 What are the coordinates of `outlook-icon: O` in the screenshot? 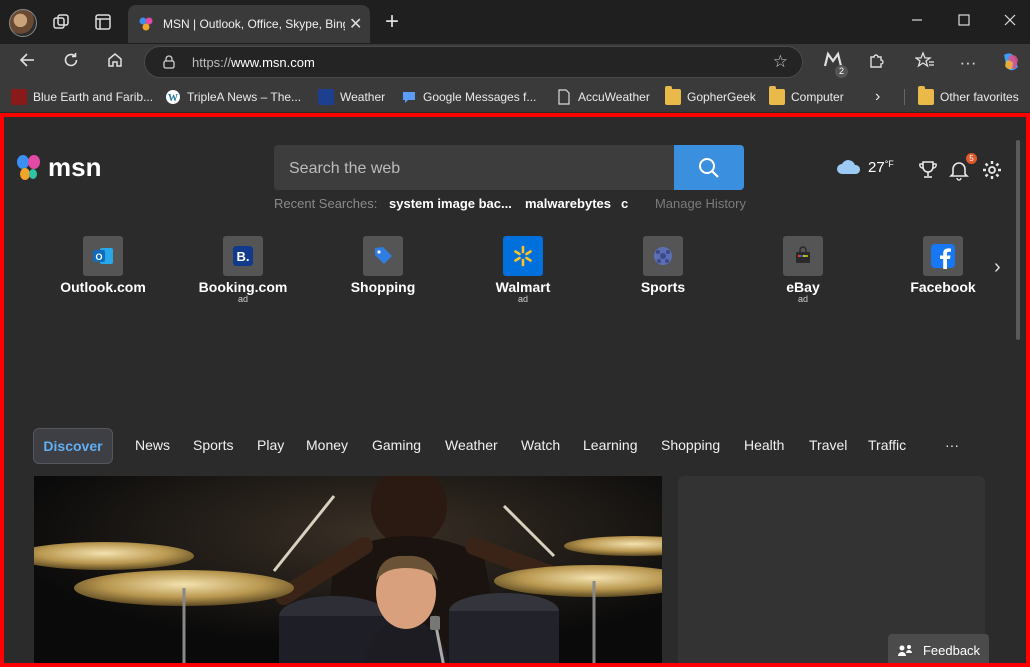 It's located at (103, 256).